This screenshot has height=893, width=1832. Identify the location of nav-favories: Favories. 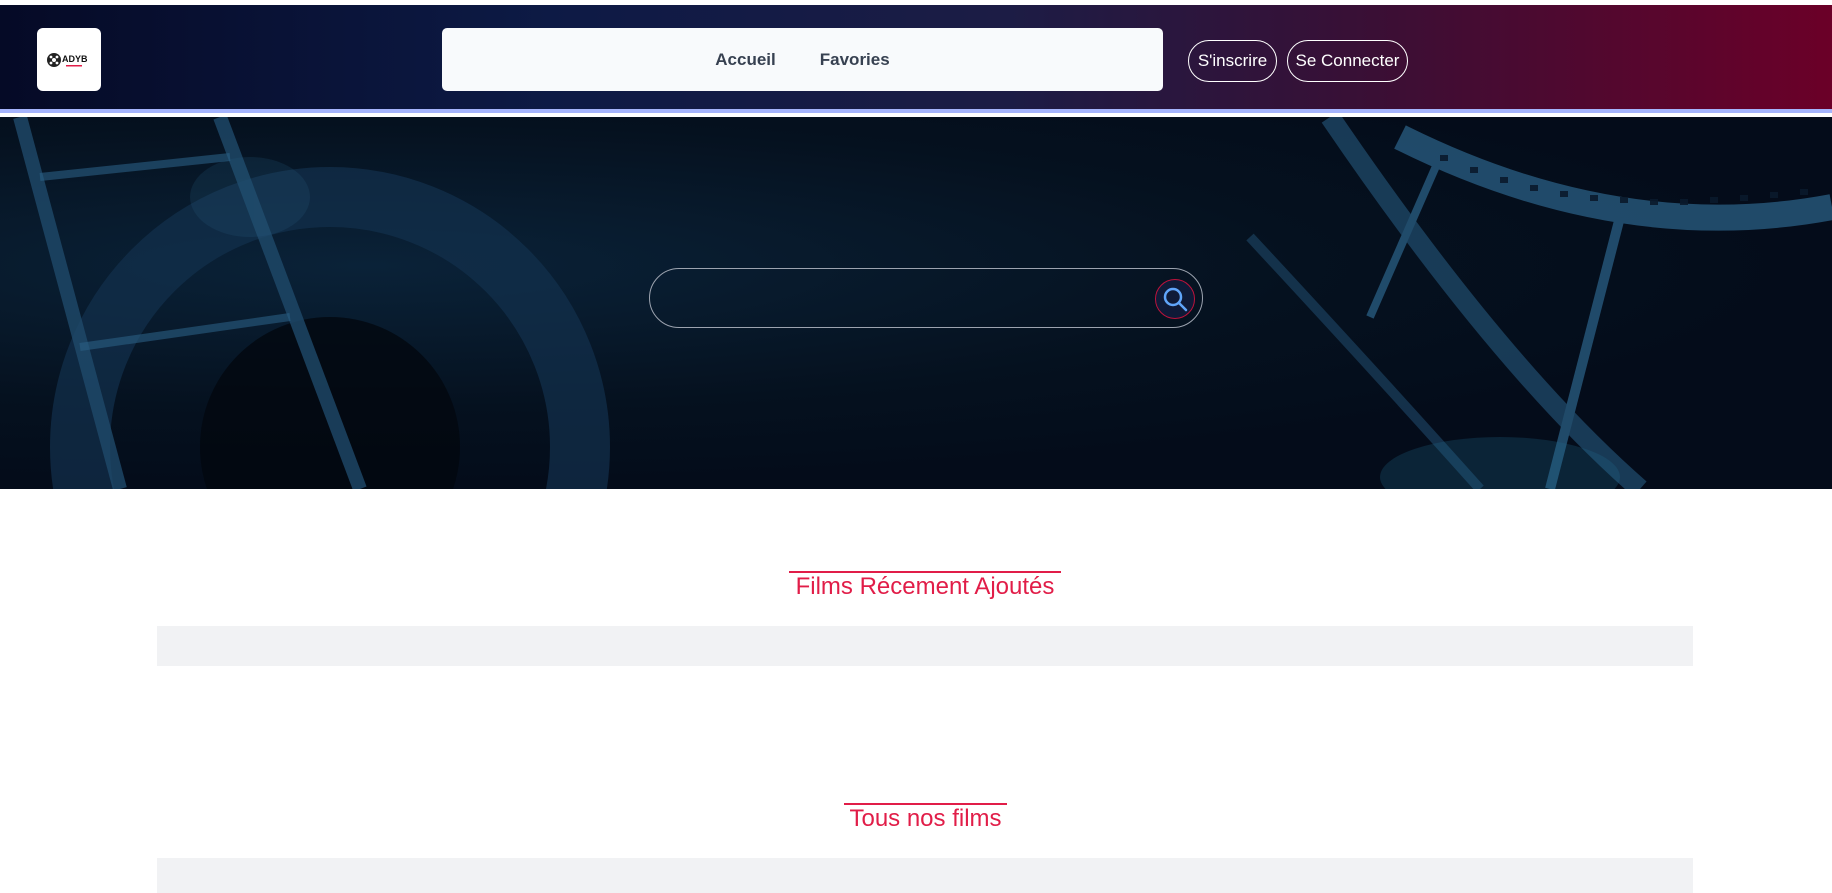
(855, 60).